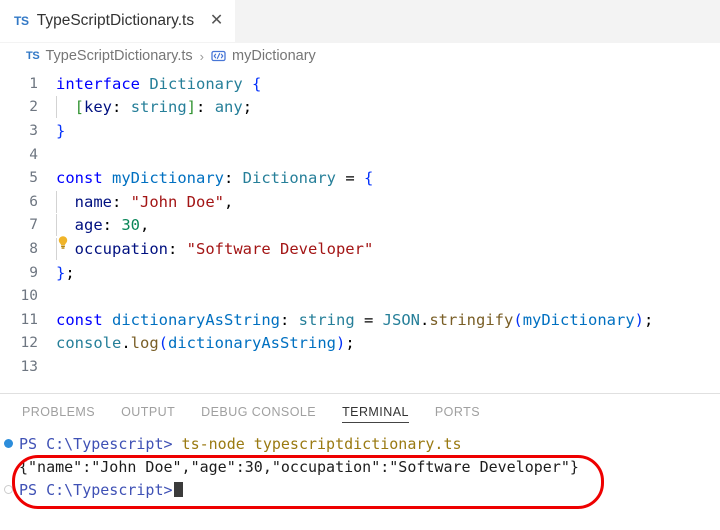  I want to click on token-property: occupation, so click(121, 248).